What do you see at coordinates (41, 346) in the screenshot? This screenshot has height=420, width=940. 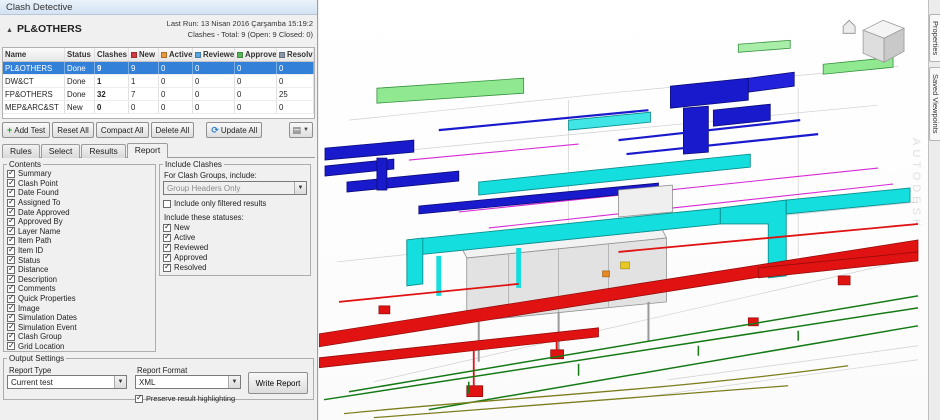 I see `check-label: Grid Location` at bounding box center [41, 346].